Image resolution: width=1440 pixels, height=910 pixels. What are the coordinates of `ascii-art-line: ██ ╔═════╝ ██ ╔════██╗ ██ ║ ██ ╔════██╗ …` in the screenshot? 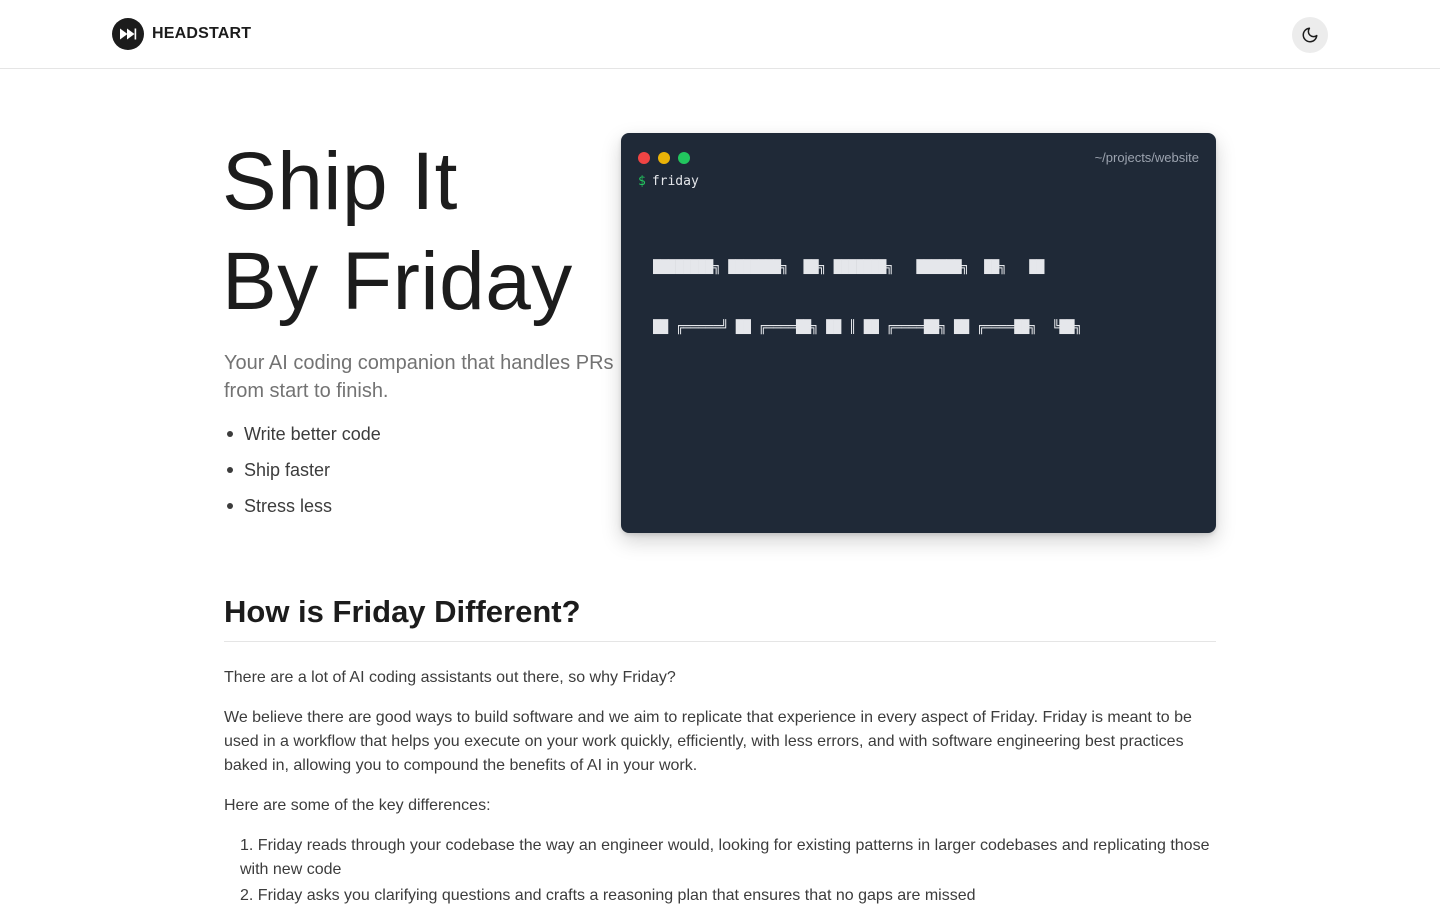 It's located at (867, 326).